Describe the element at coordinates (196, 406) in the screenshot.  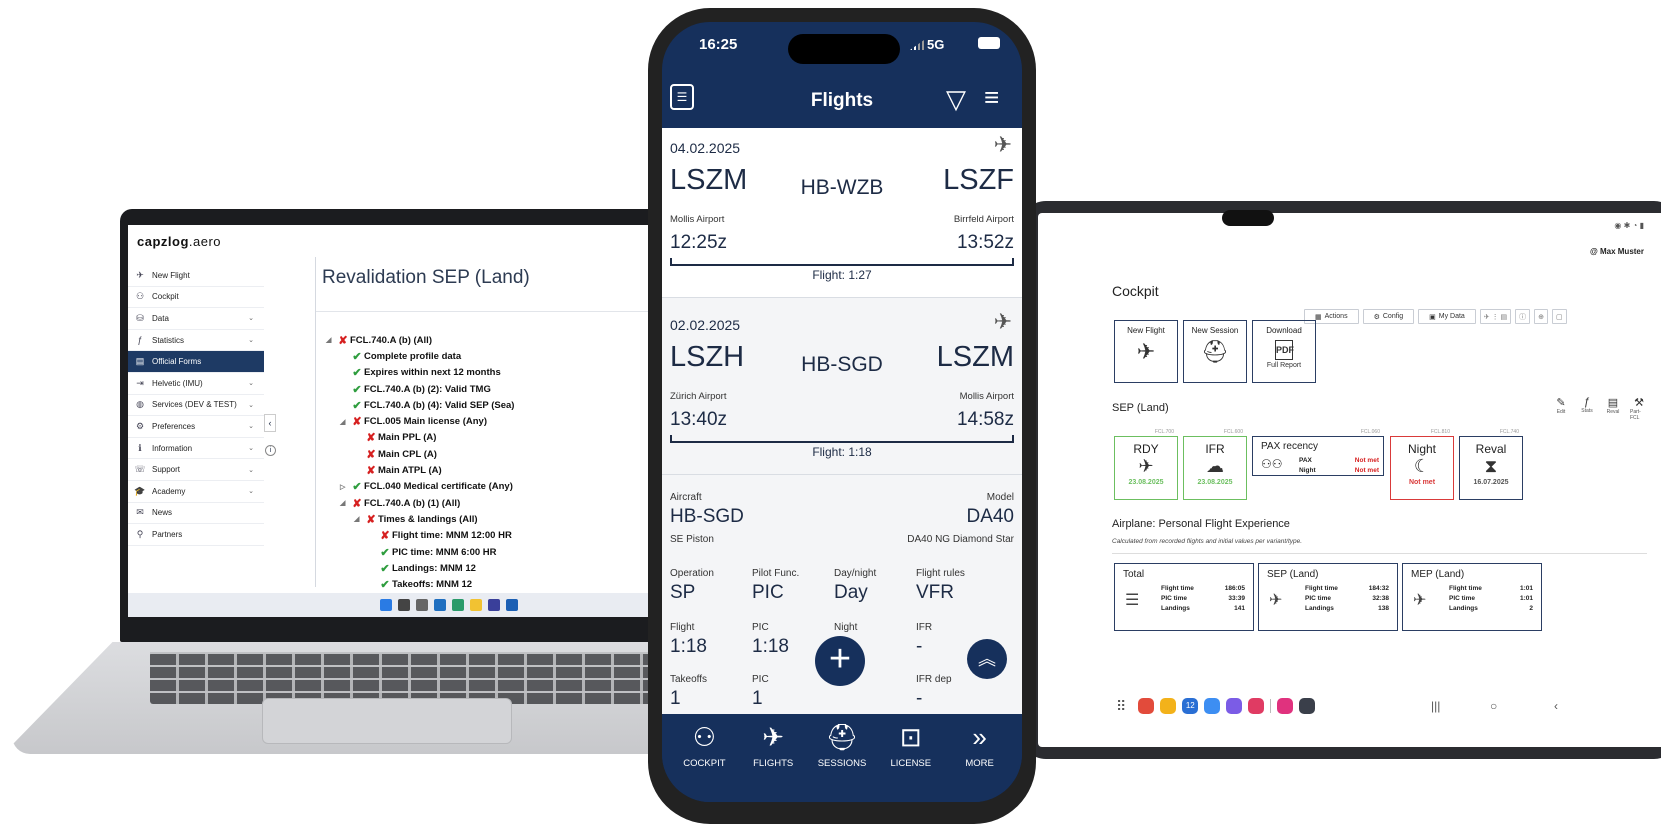
I see `sidebar-item: ◍ Services (DEV & TEST) ⌄` at that location.